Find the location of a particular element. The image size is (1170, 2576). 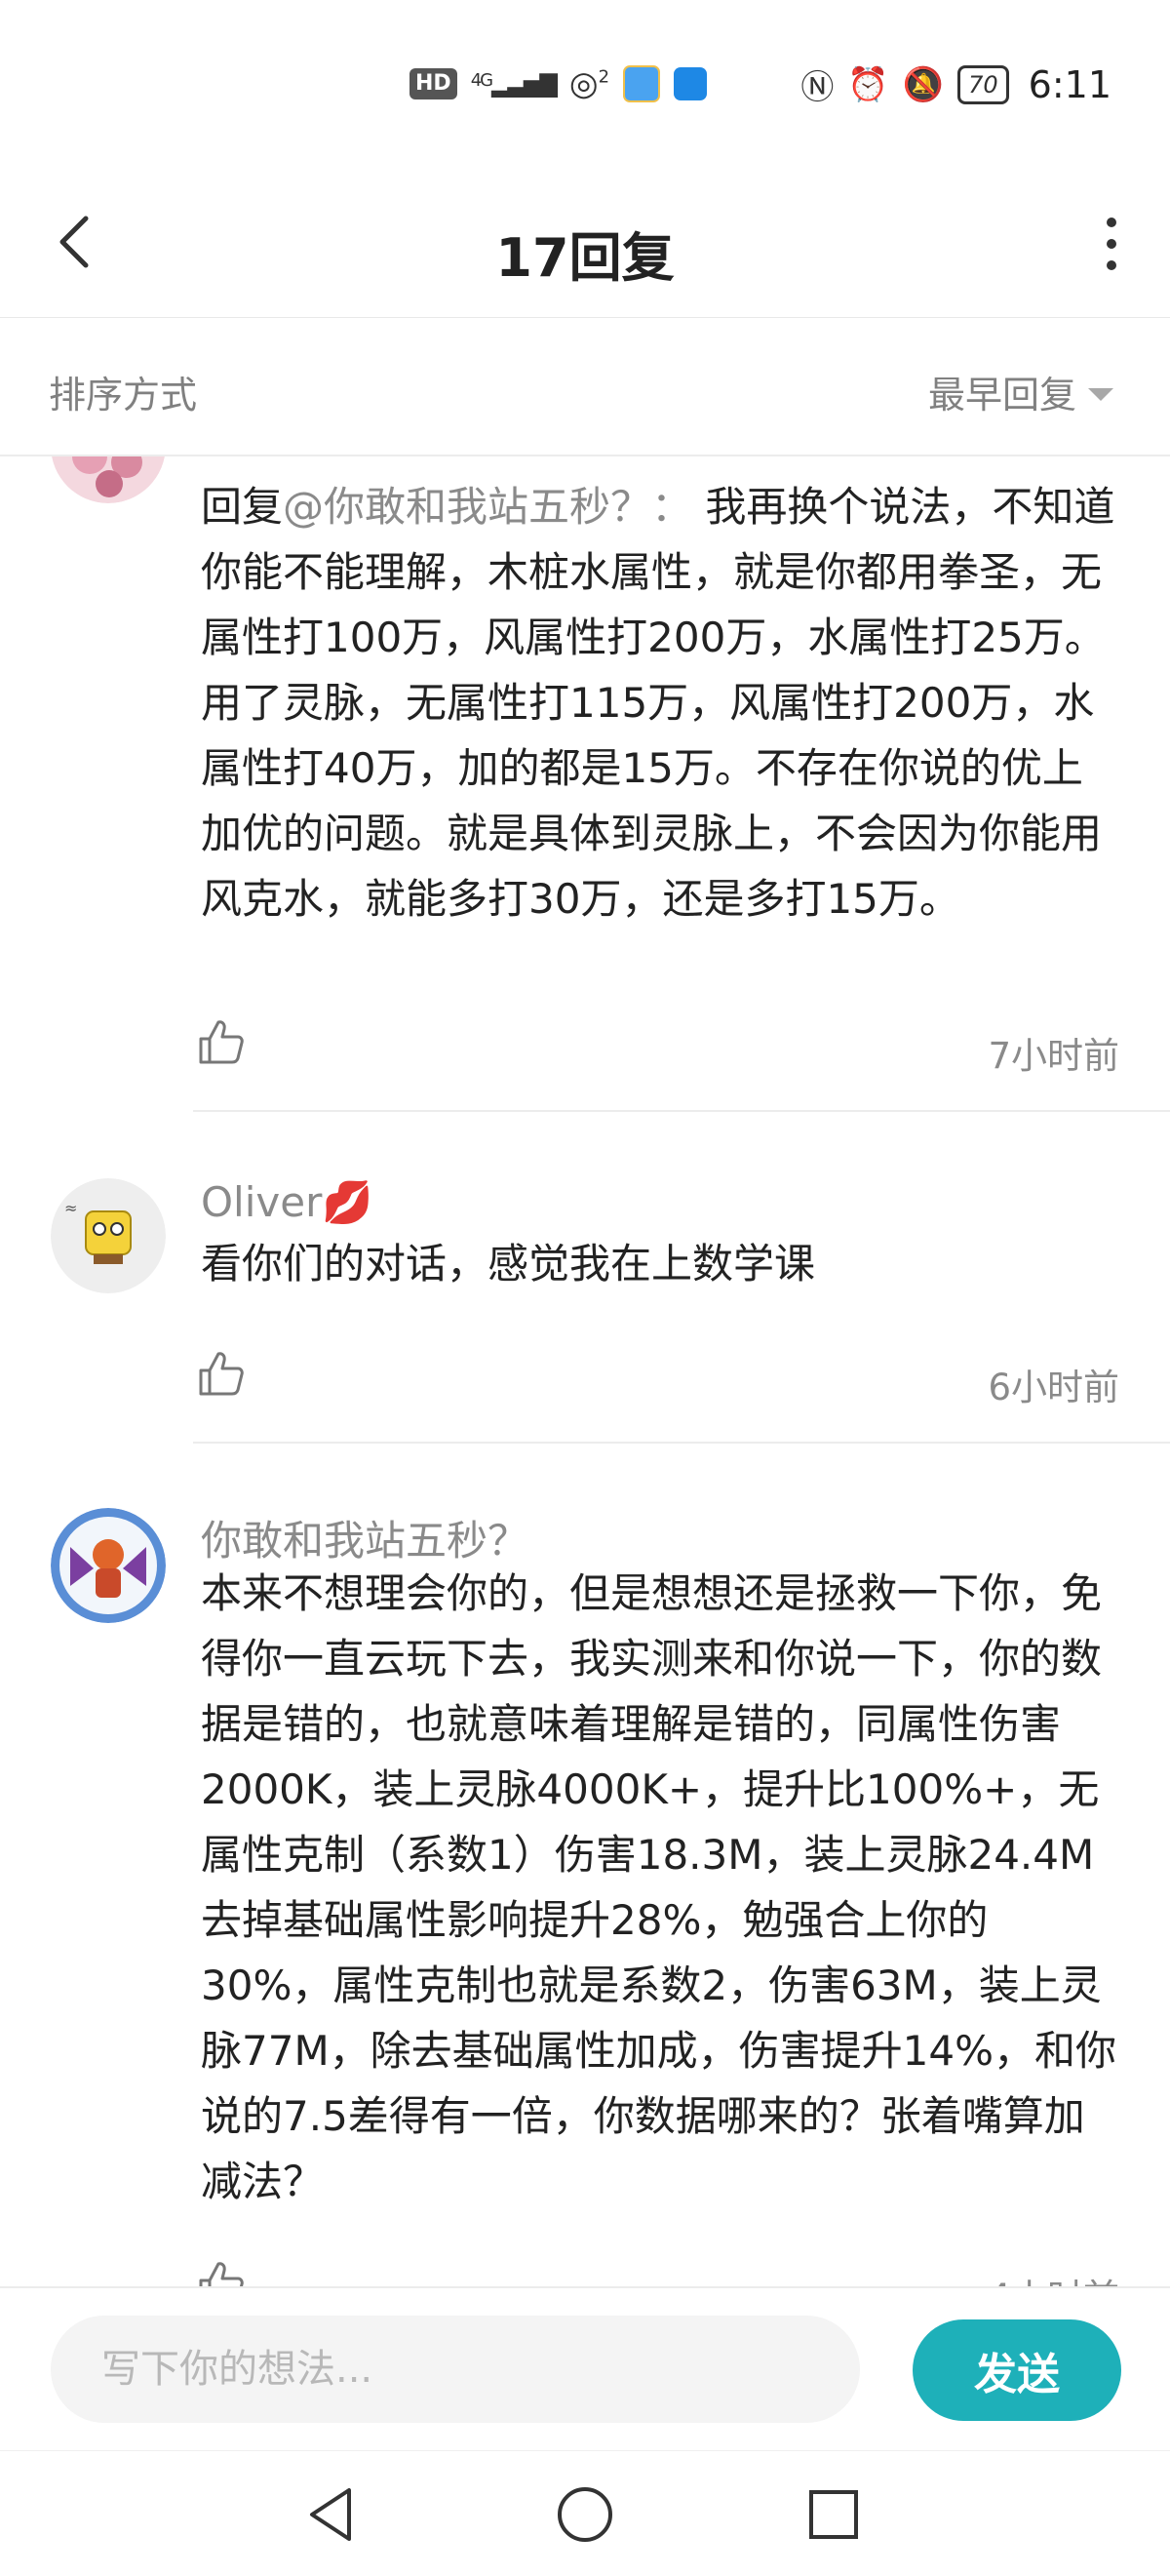

triangle-back-icon is located at coordinates (330, 2514).